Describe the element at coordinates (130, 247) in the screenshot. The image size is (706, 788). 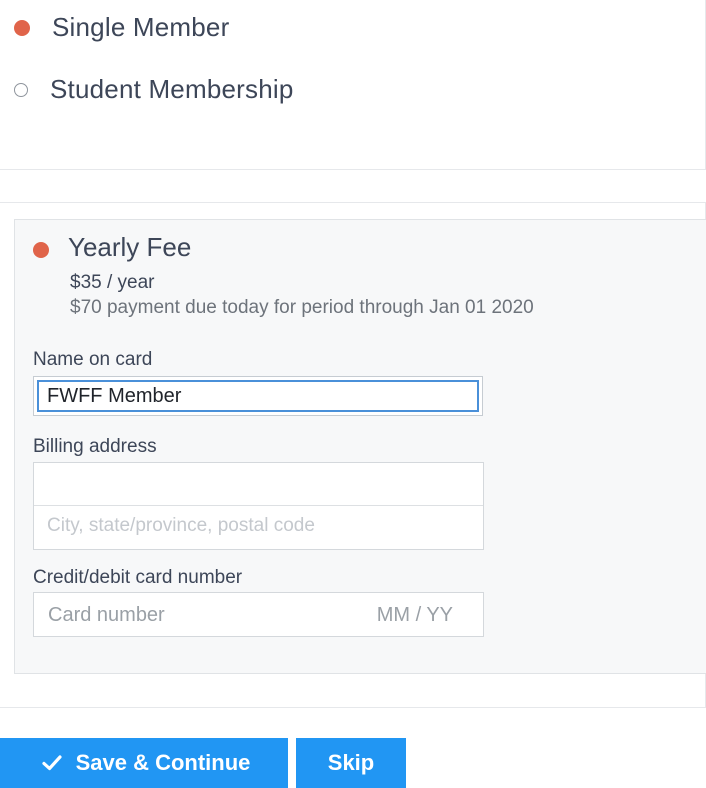
I see `fee-title: Yearly Fee` at that location.